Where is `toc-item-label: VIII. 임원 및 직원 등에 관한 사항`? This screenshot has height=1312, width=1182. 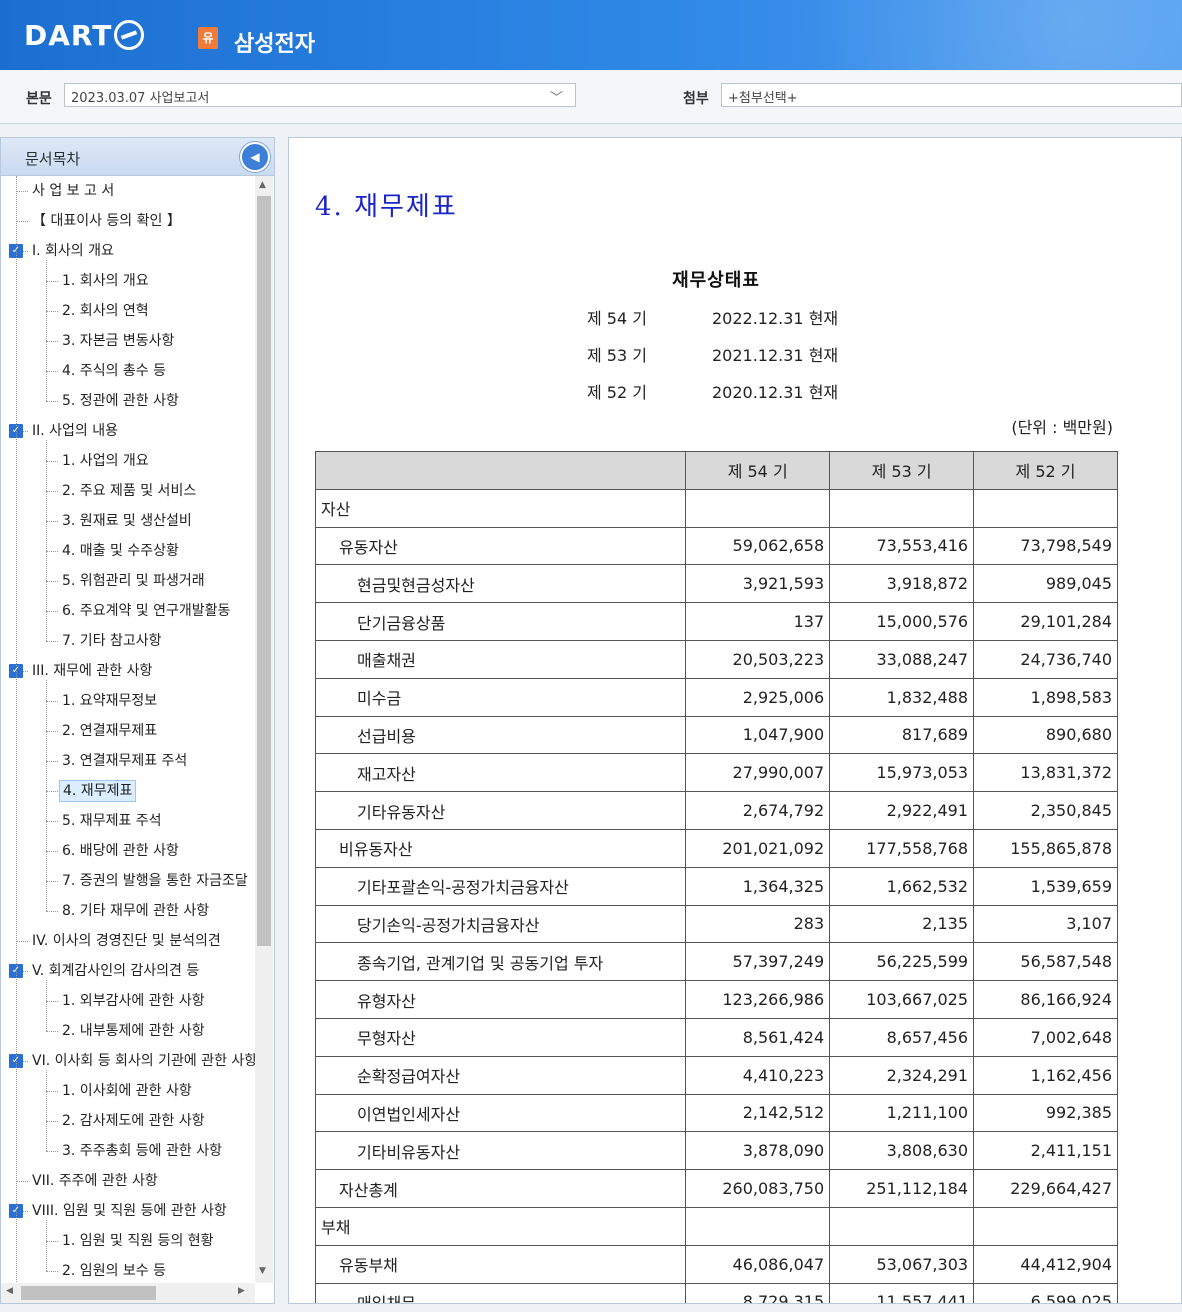
toc-item-label: VIII. 임원 및 직원 등에 관한 사항 is located at coordinates (129, 1211).